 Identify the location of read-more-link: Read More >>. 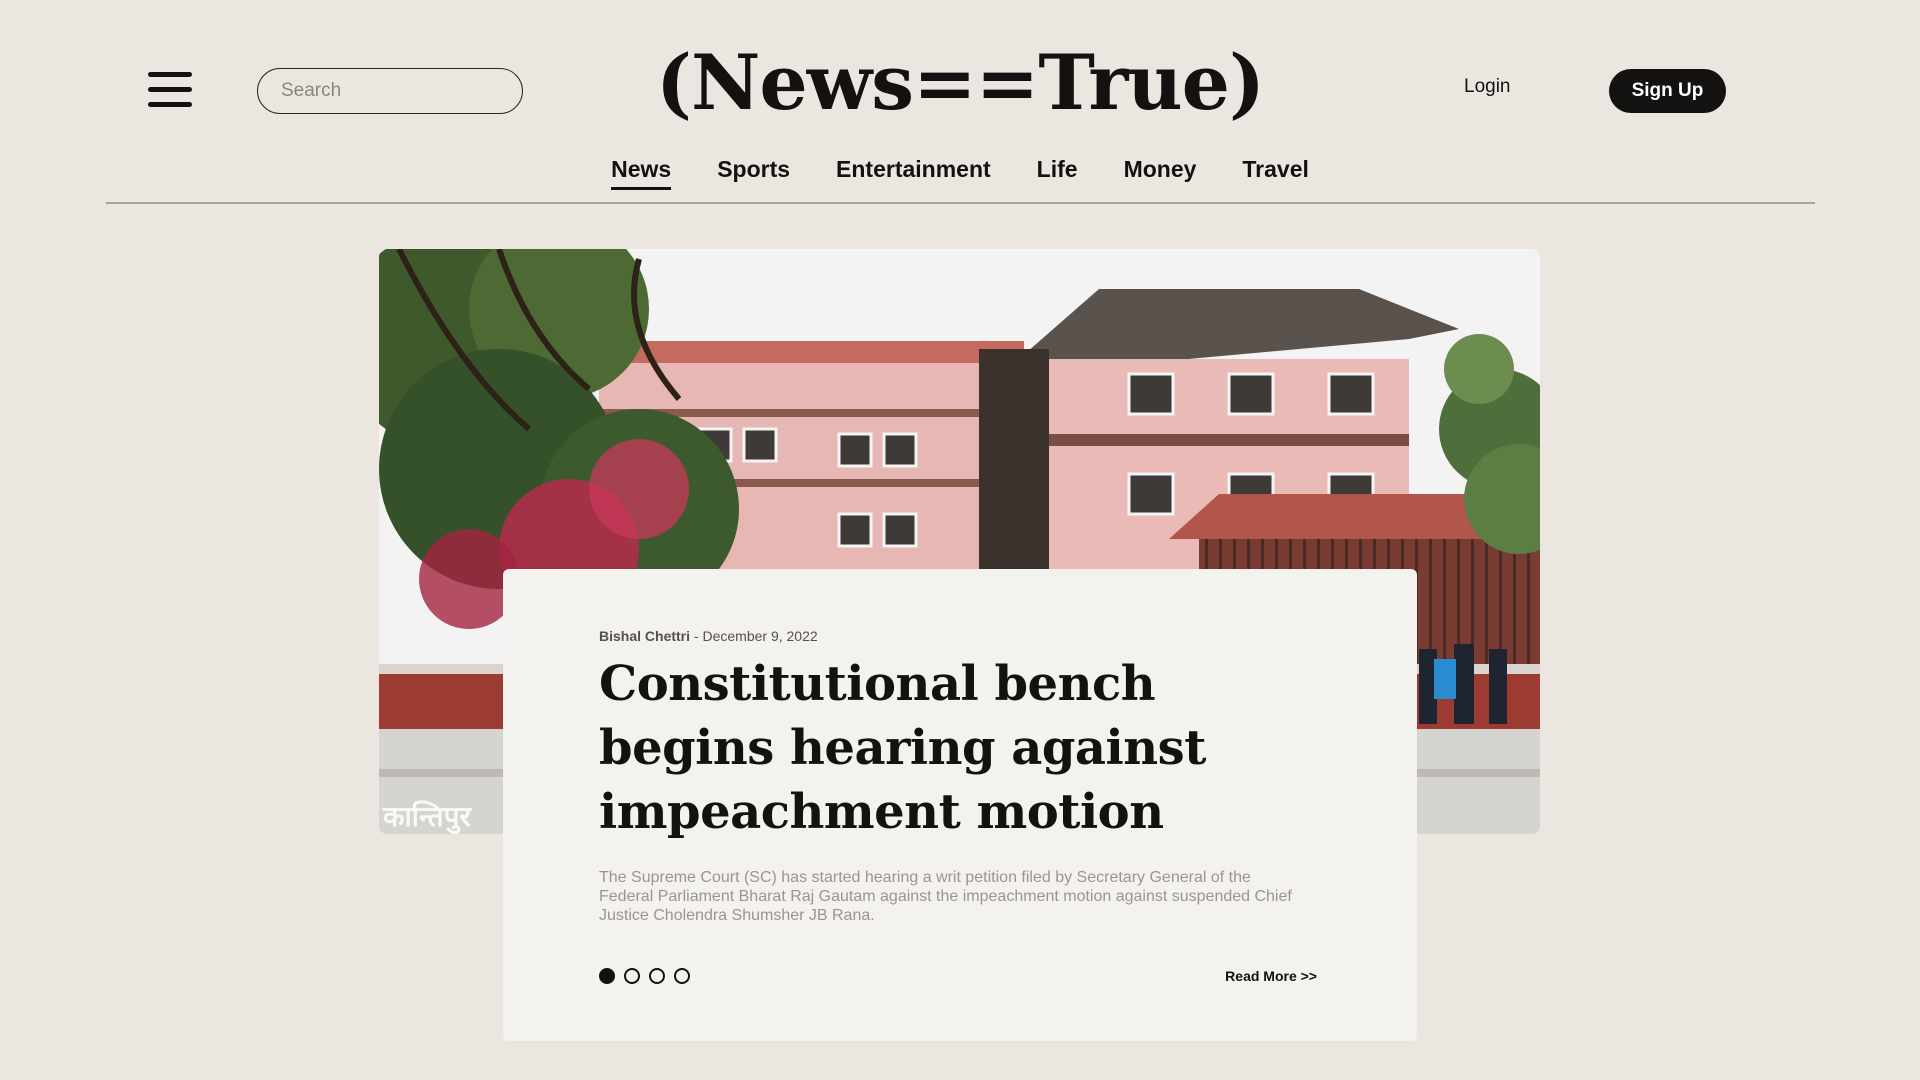
(1271, 976).